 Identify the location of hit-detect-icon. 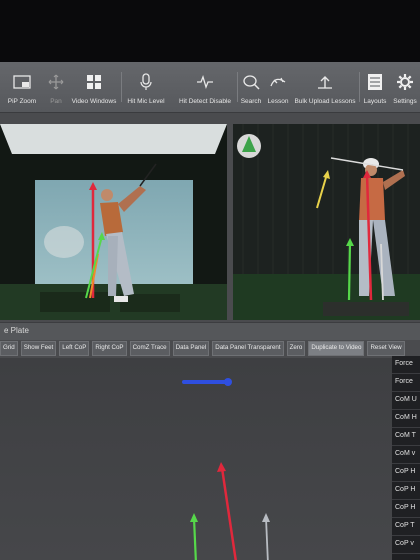
(205, 82).